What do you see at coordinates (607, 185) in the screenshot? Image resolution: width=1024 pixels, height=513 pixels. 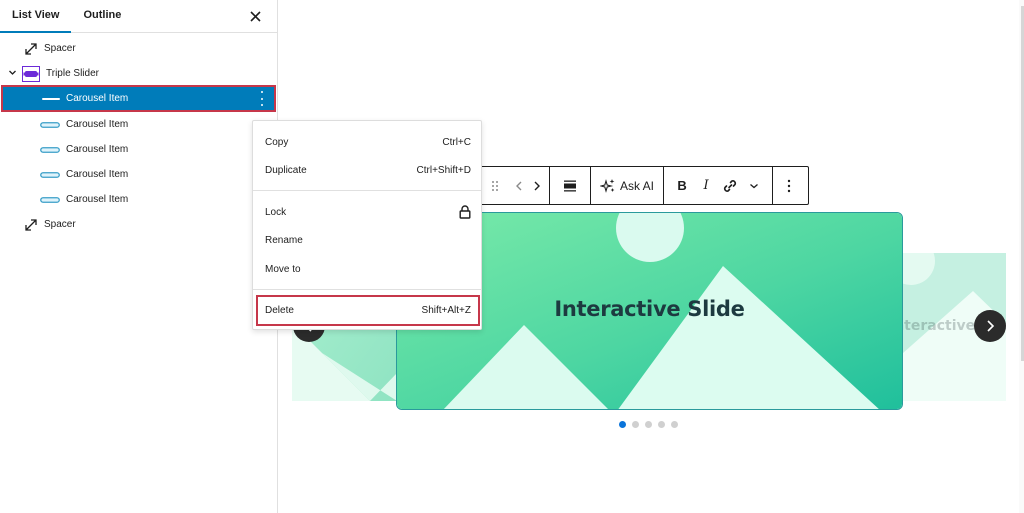 I see `sparkles-icon` at bounding box center [607, 185].